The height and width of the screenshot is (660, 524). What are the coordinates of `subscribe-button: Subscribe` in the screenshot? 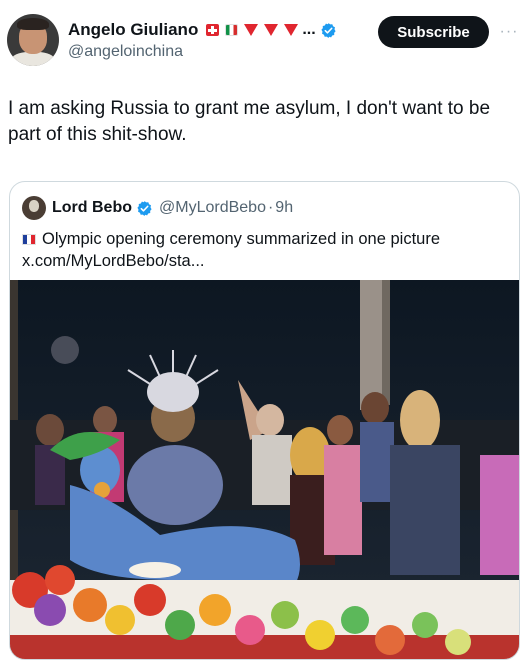 It's located at (433, 32).